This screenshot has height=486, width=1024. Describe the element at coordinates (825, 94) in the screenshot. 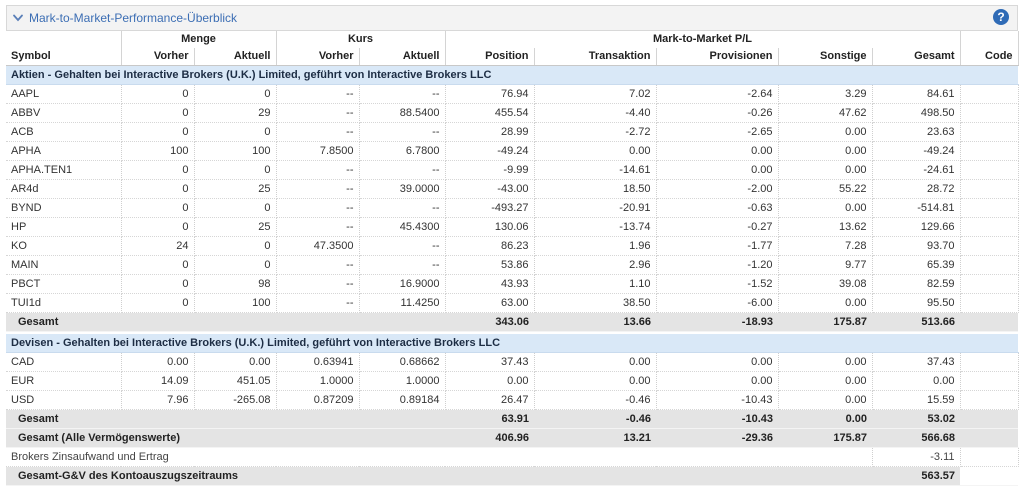

I see `cell-sonstige: 3.29` at that location.